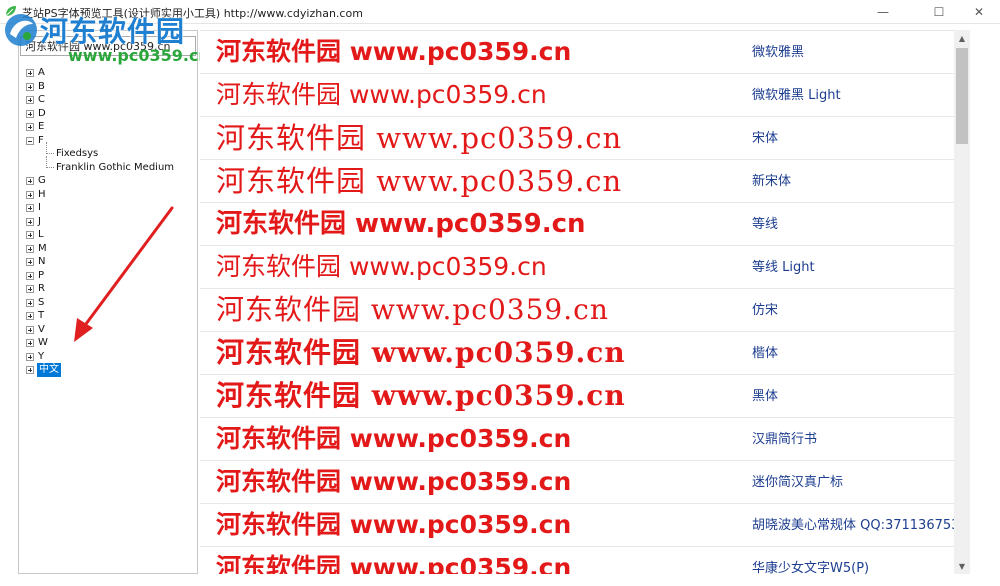  Describe the element at coordinates (577, 267) in the screenshot. I see `font-row: 河东软件园 www.pc0359.cn 等线 Light` at that location.